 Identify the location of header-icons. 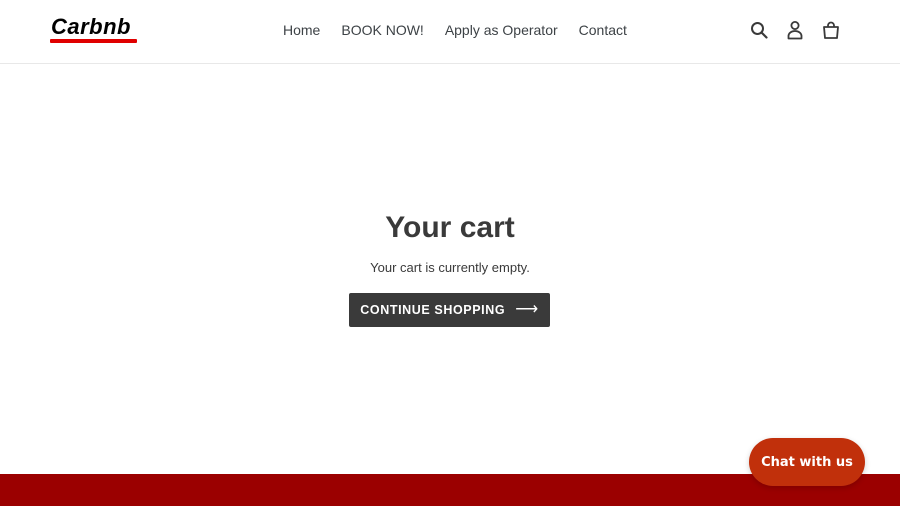
(795, 30).